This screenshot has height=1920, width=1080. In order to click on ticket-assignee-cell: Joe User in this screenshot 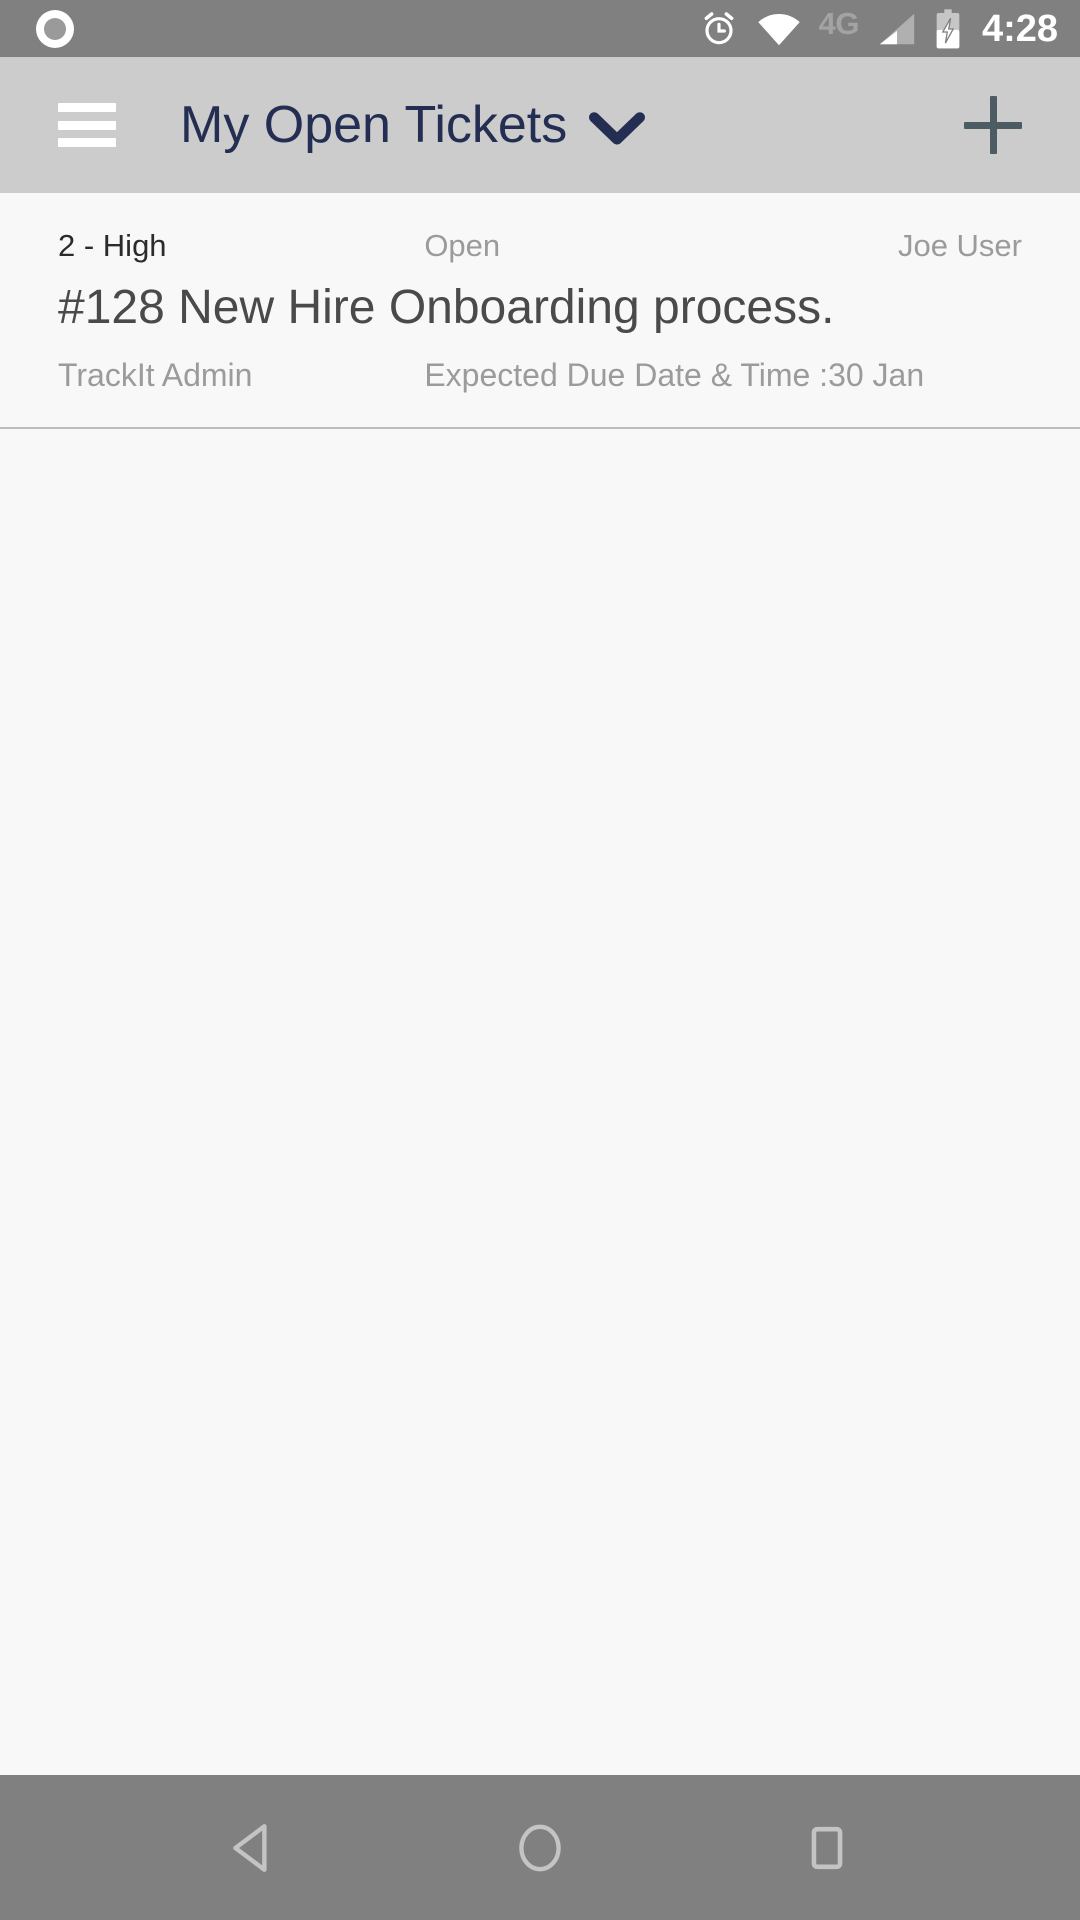, I will do `click(916, 245)`.